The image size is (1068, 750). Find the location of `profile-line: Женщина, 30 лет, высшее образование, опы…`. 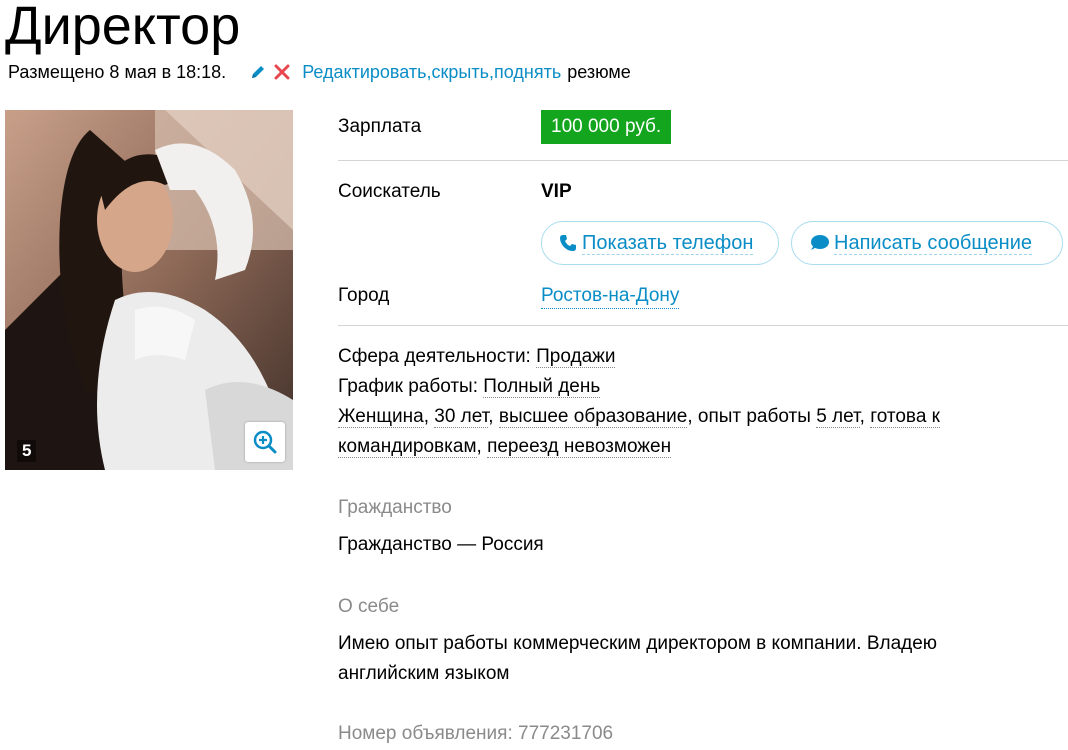

profile-line: Женщина, 30 лет, высшее образование, опы… is located at coordinates (639, 432).